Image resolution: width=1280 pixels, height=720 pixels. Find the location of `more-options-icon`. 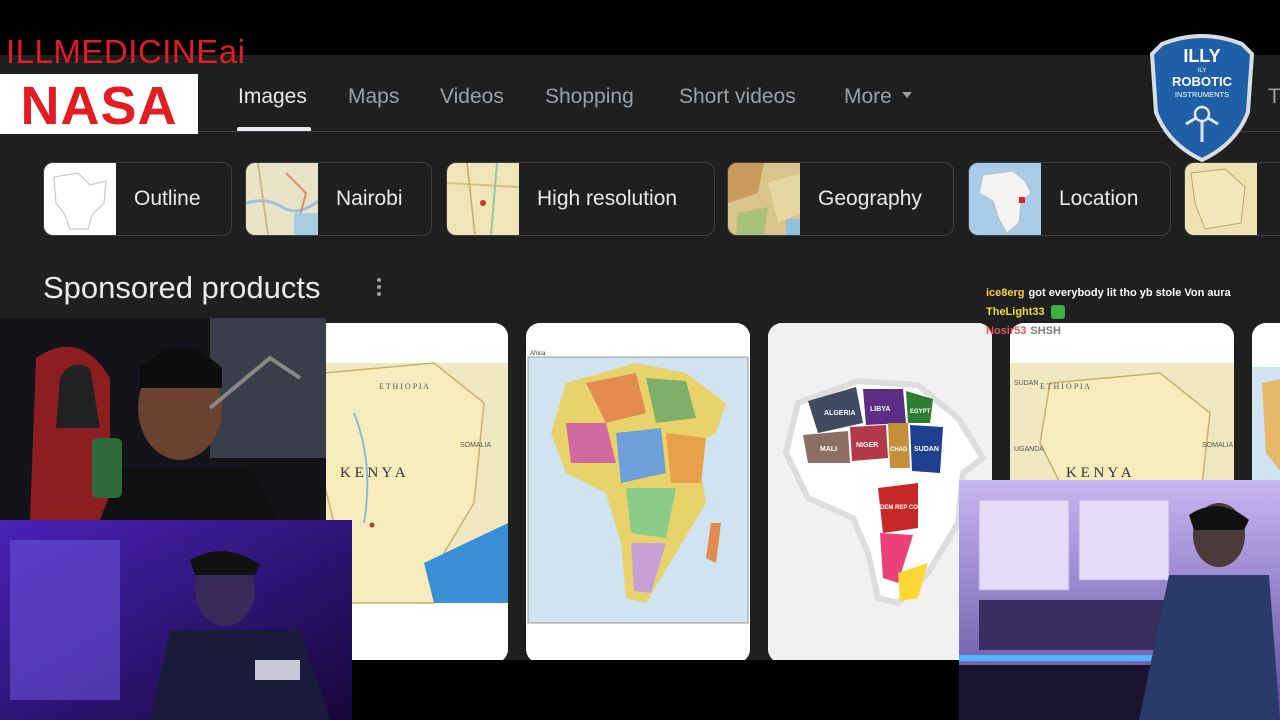

more-options-icon is located at coordinates (379, 288).